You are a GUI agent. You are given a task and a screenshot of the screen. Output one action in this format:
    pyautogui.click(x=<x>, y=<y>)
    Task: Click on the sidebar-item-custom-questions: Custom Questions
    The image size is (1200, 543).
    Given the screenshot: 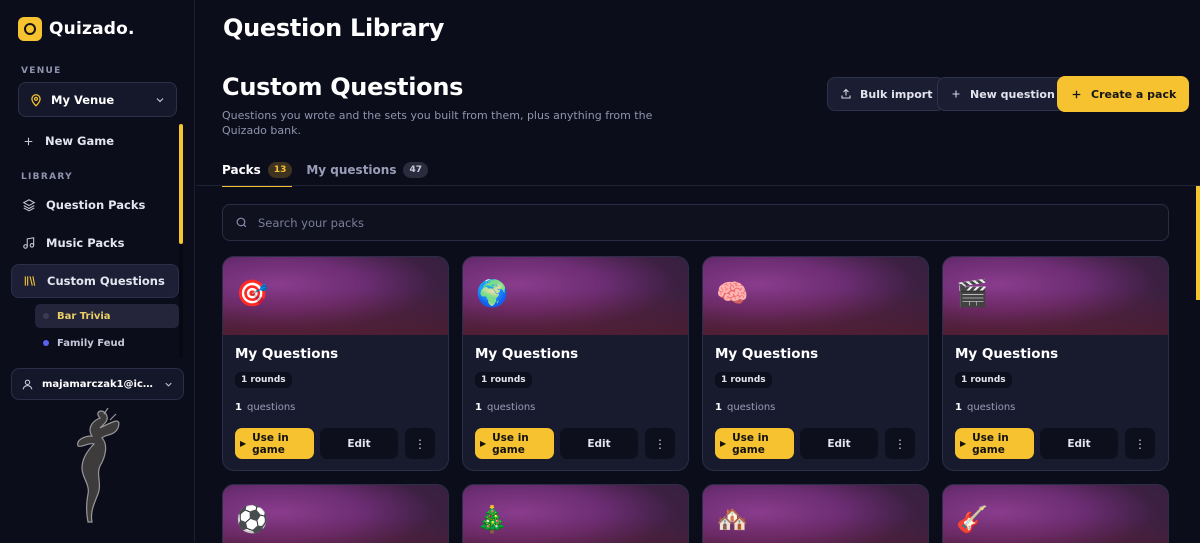 What is the action you would take?
    pyautogui.click(x=95, y=281)
    